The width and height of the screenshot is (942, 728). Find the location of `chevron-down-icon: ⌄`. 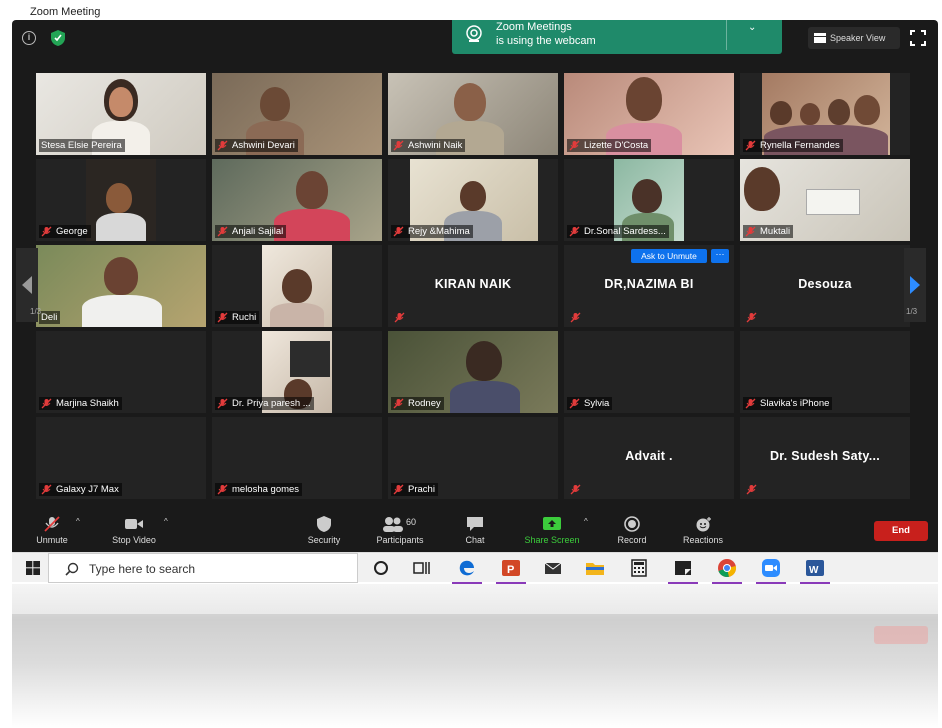

chevron-down-icon: ⌄ is located at coordinates (752, 27).